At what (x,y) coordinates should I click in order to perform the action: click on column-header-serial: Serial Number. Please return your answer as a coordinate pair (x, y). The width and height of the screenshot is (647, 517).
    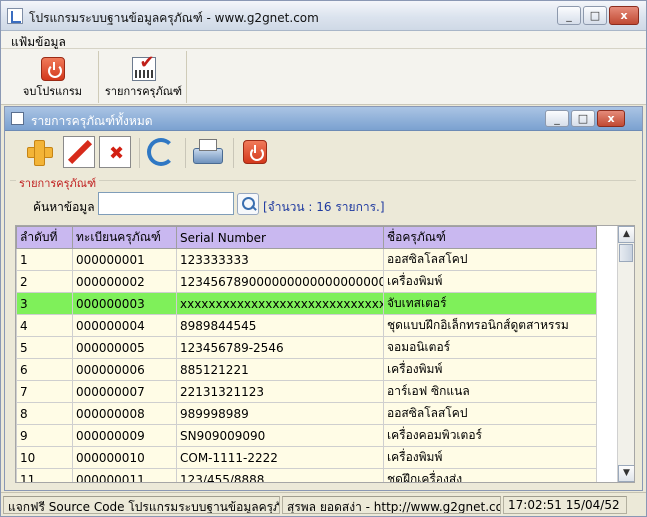
    Looking at the image, I should click on (280, 237).